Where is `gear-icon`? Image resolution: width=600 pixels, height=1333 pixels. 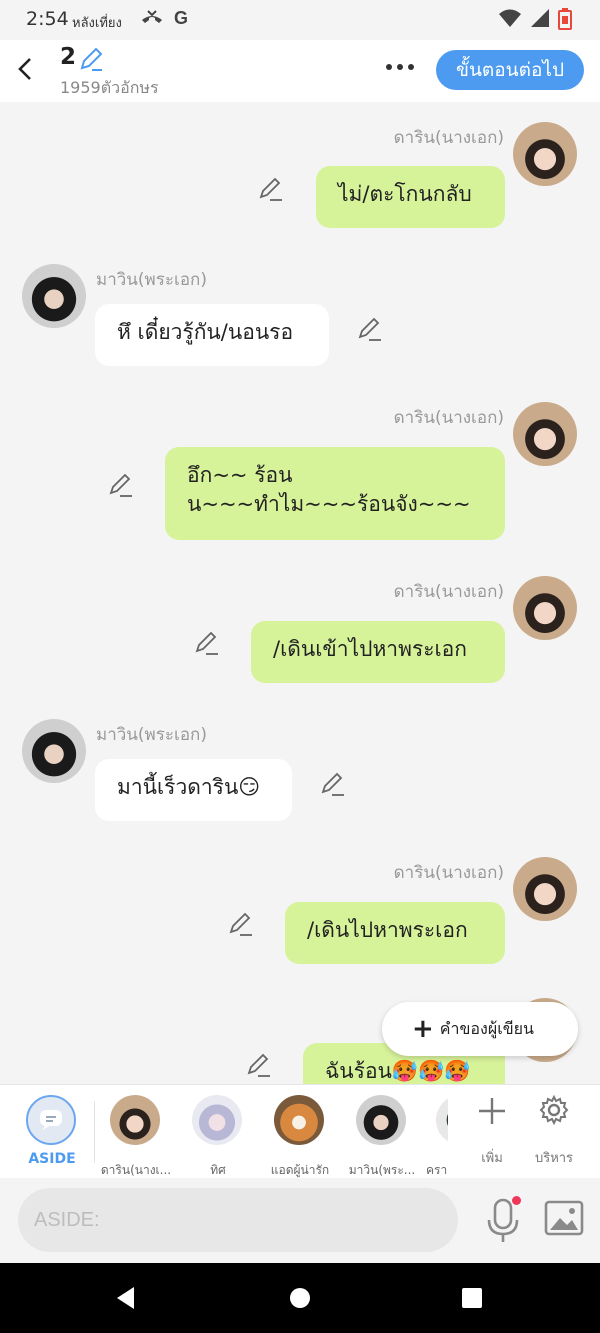 gear-icon is located at coordinates (554, 1115).